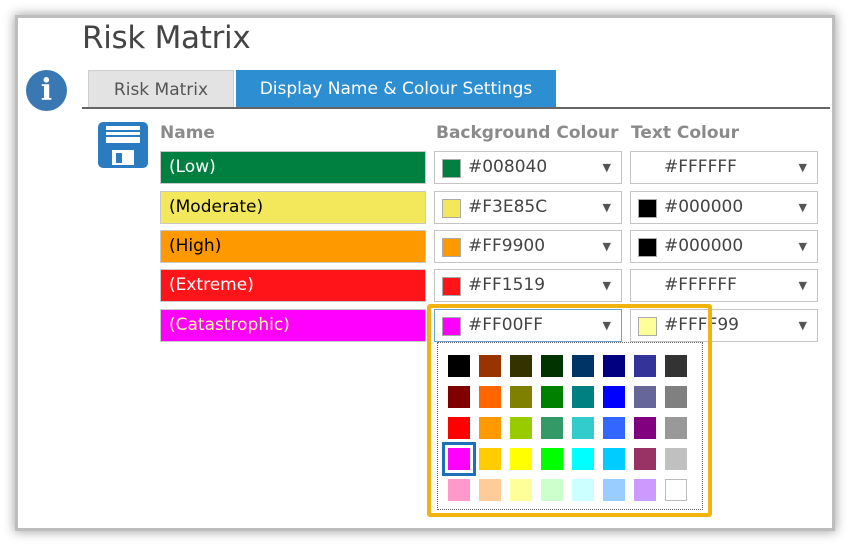  I want to click on name-field-low: (Low), so click(293, 167).